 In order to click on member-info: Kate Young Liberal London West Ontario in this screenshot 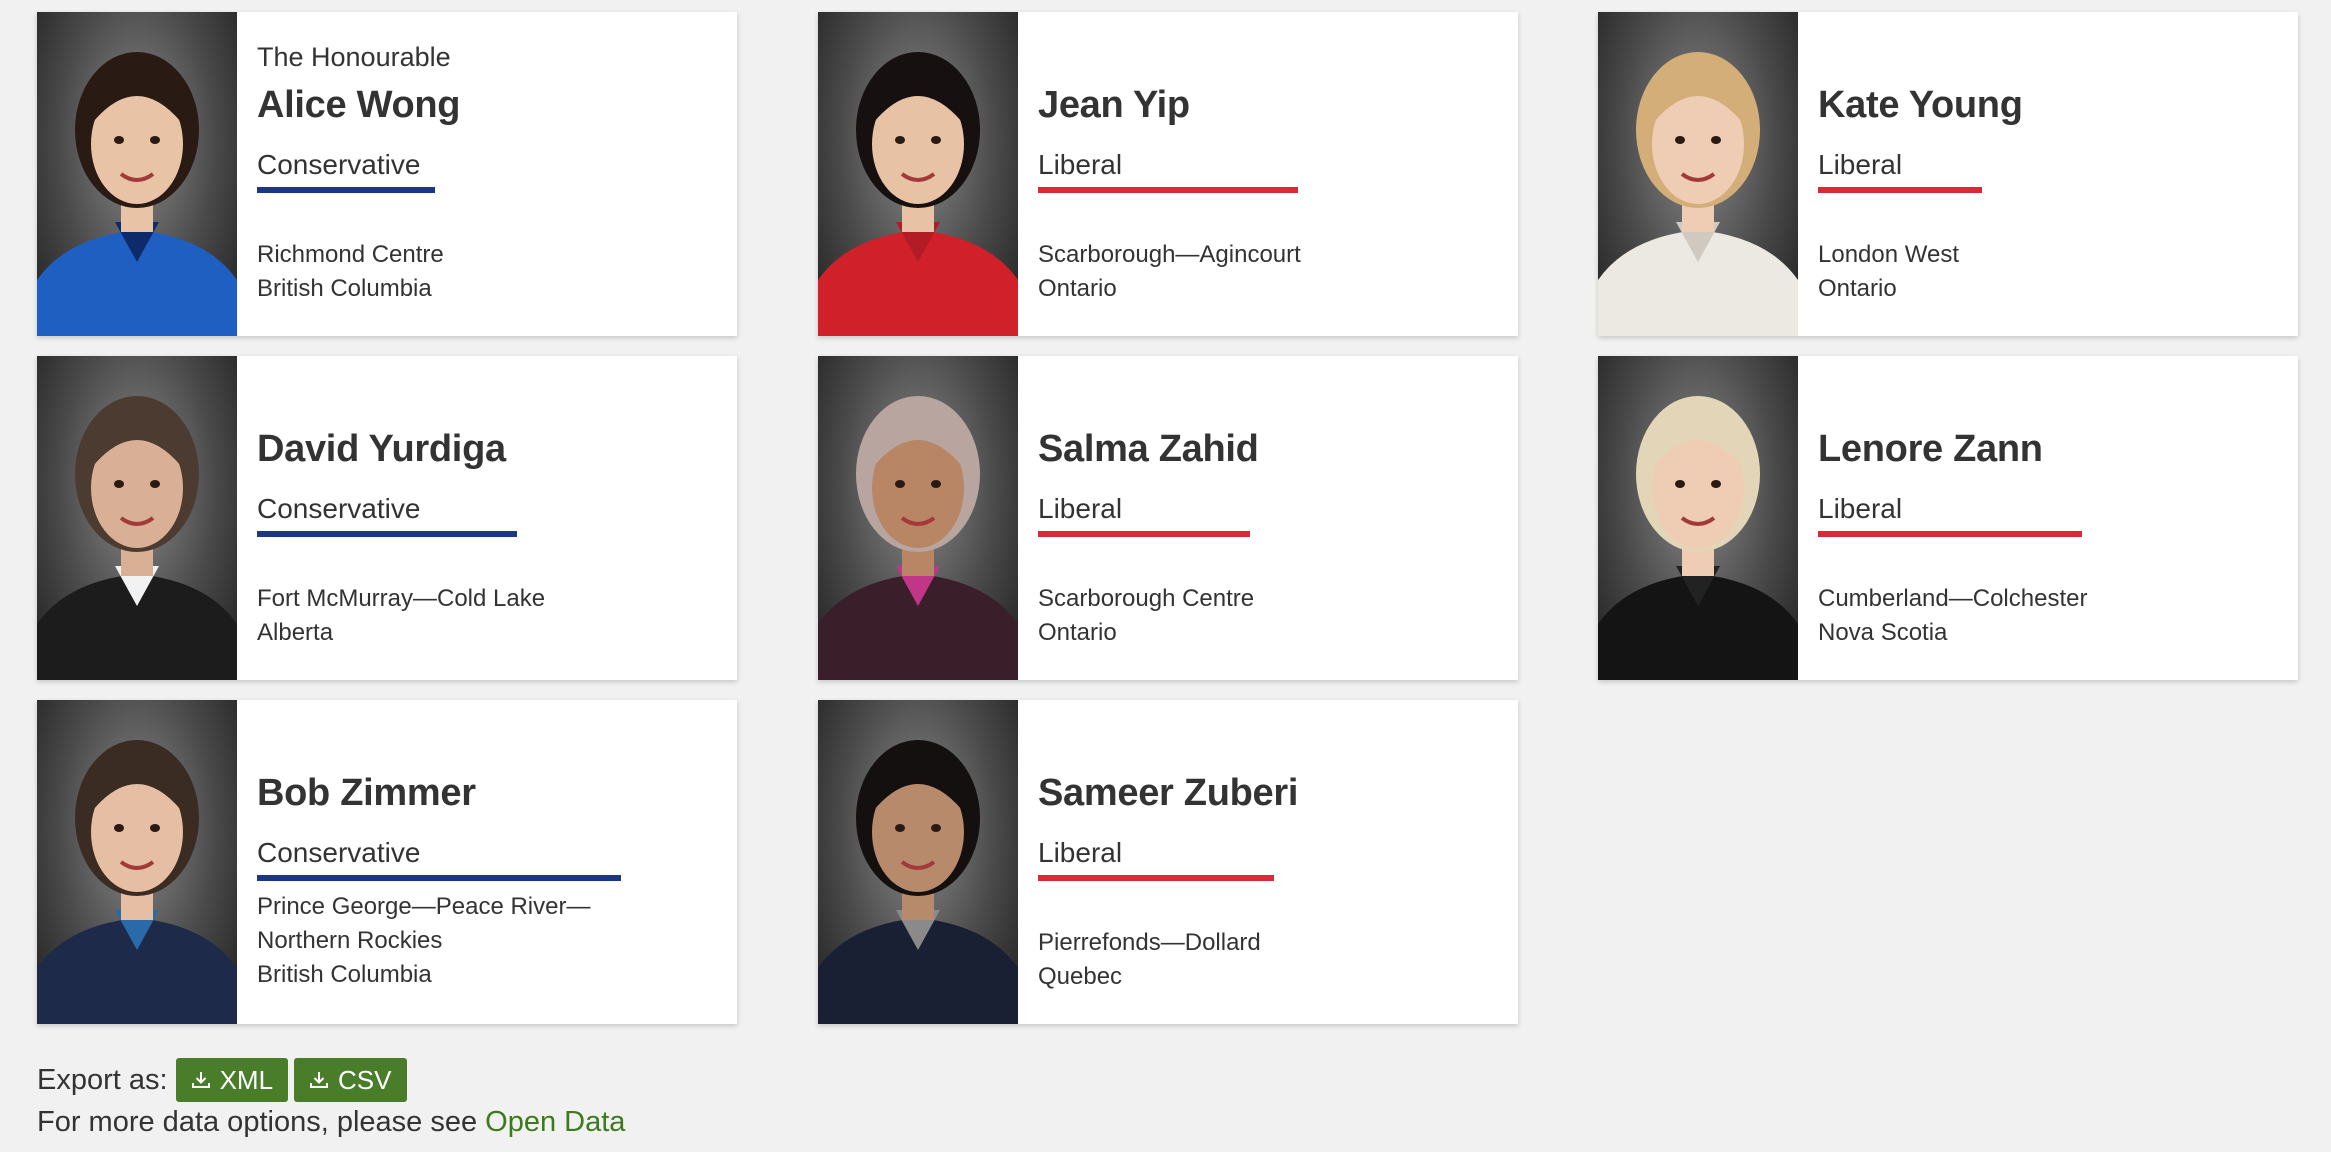, I will do `click(2048, 174)`.